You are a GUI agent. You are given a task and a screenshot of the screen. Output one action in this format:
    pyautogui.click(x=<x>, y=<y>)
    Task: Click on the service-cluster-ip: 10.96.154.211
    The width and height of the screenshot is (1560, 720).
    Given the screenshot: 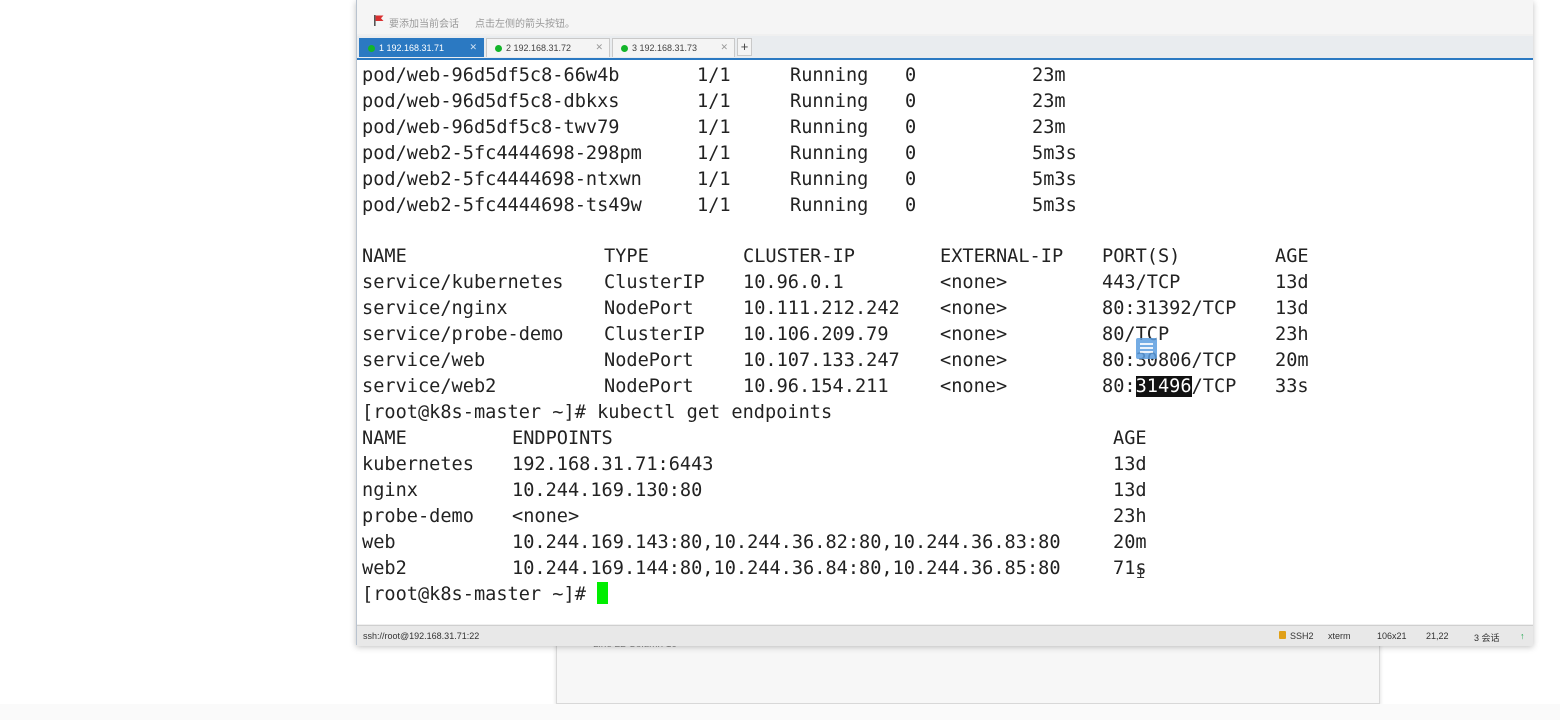 What is the action you would take?
    pyautogui.click(x=816, y=386)
    